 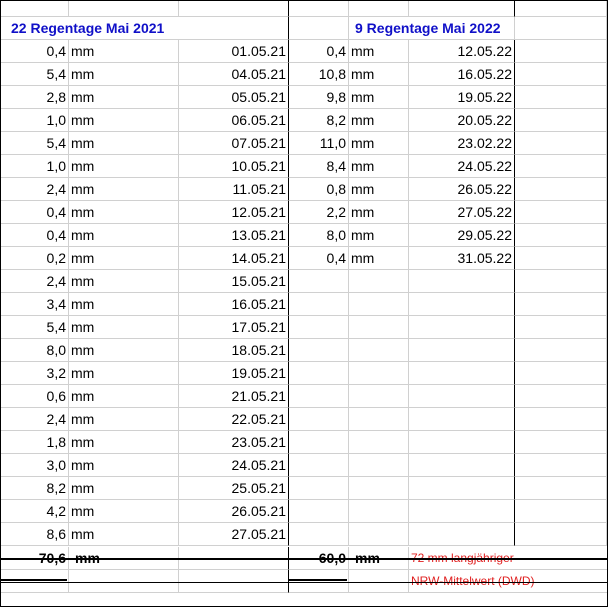 What do you see at coordinates (90, 29) in the screenshot?
I see `header-2021-title: 22 Regentage Mai 2021` at bounding box center [90, 29].